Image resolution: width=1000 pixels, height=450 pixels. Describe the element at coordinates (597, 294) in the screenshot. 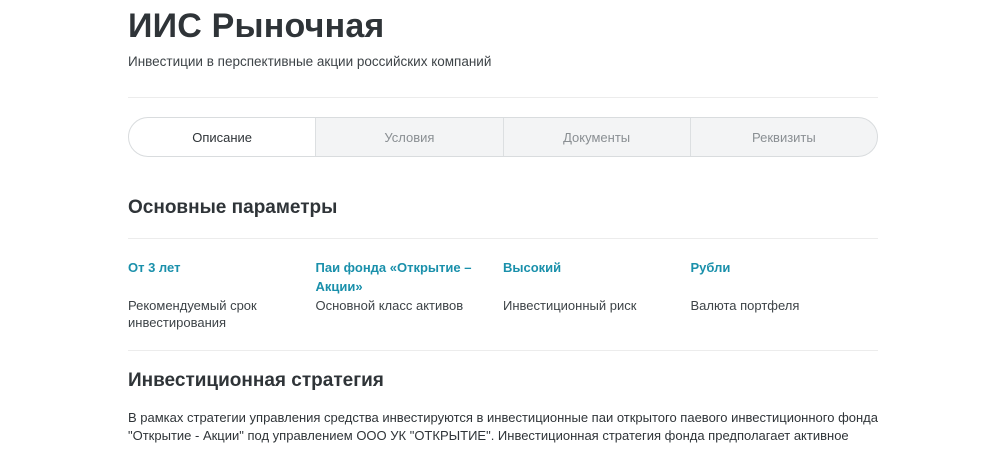

I see `param-risk: Высокий Инвестиционный риск` at that location.